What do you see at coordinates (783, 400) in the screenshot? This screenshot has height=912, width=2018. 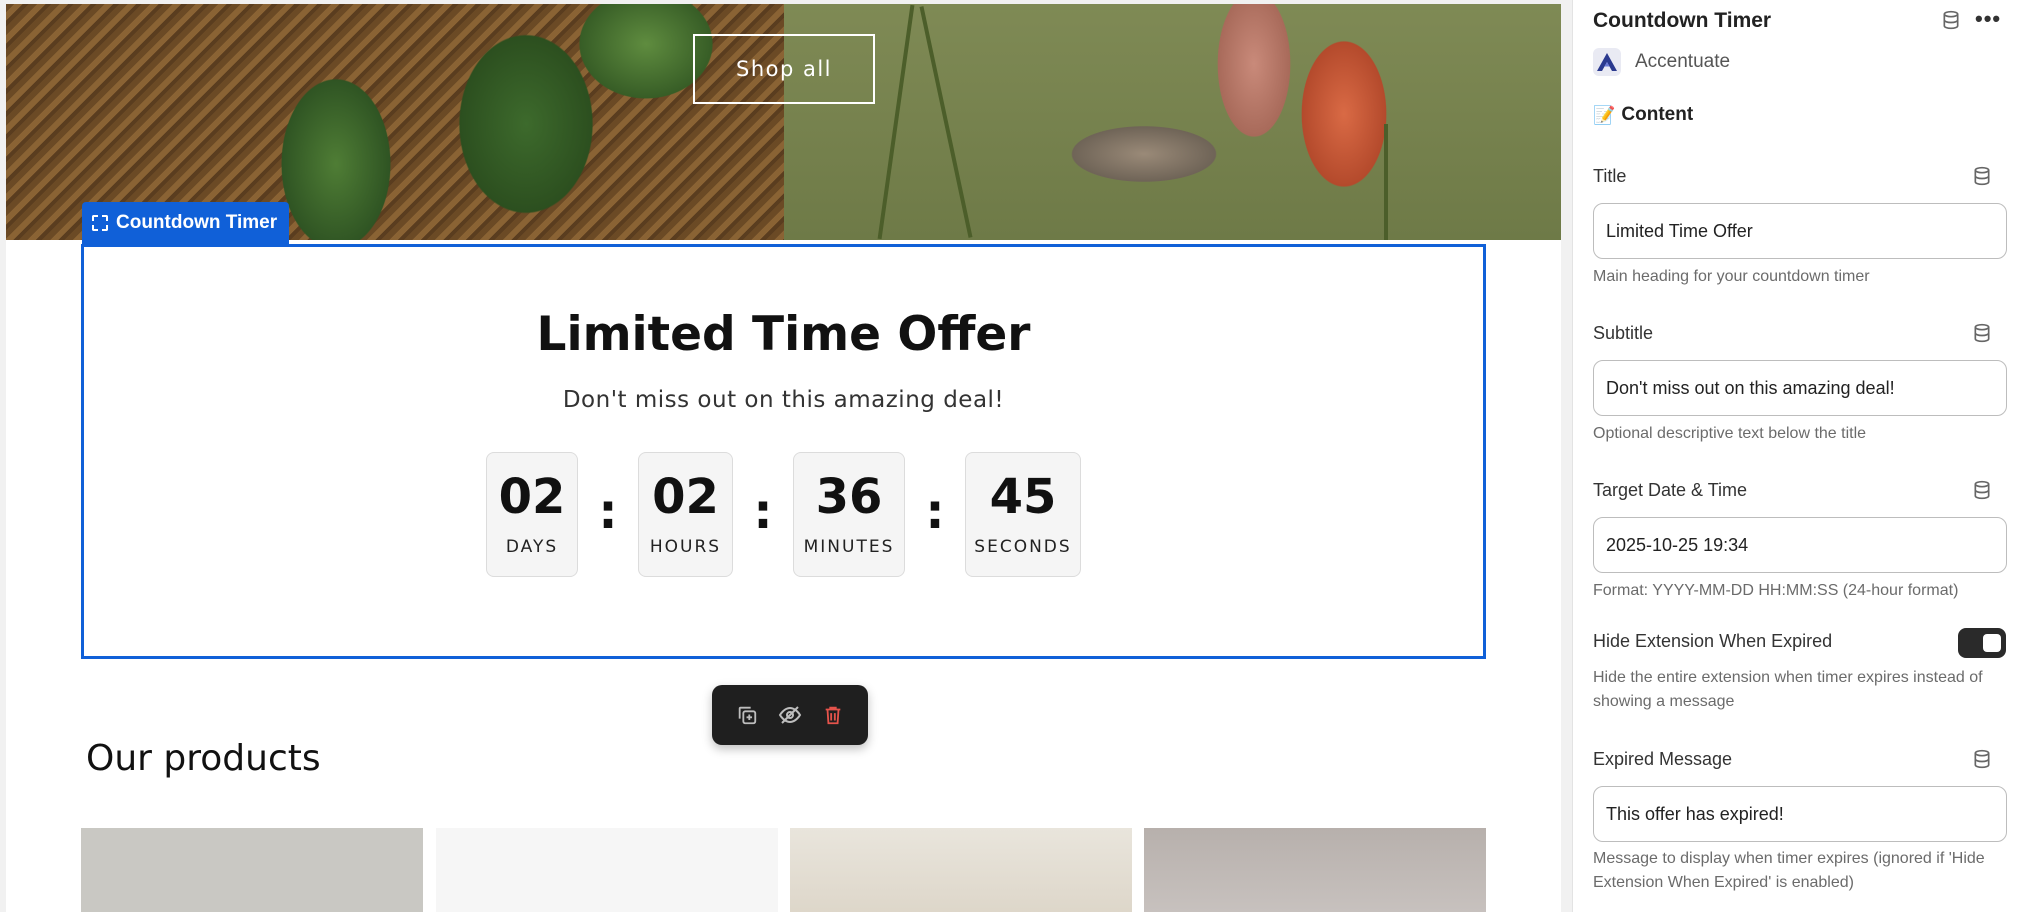 I see `countdown-subtitle: Don't miss out on this amazing deal!` at bounding box center [783, 400].